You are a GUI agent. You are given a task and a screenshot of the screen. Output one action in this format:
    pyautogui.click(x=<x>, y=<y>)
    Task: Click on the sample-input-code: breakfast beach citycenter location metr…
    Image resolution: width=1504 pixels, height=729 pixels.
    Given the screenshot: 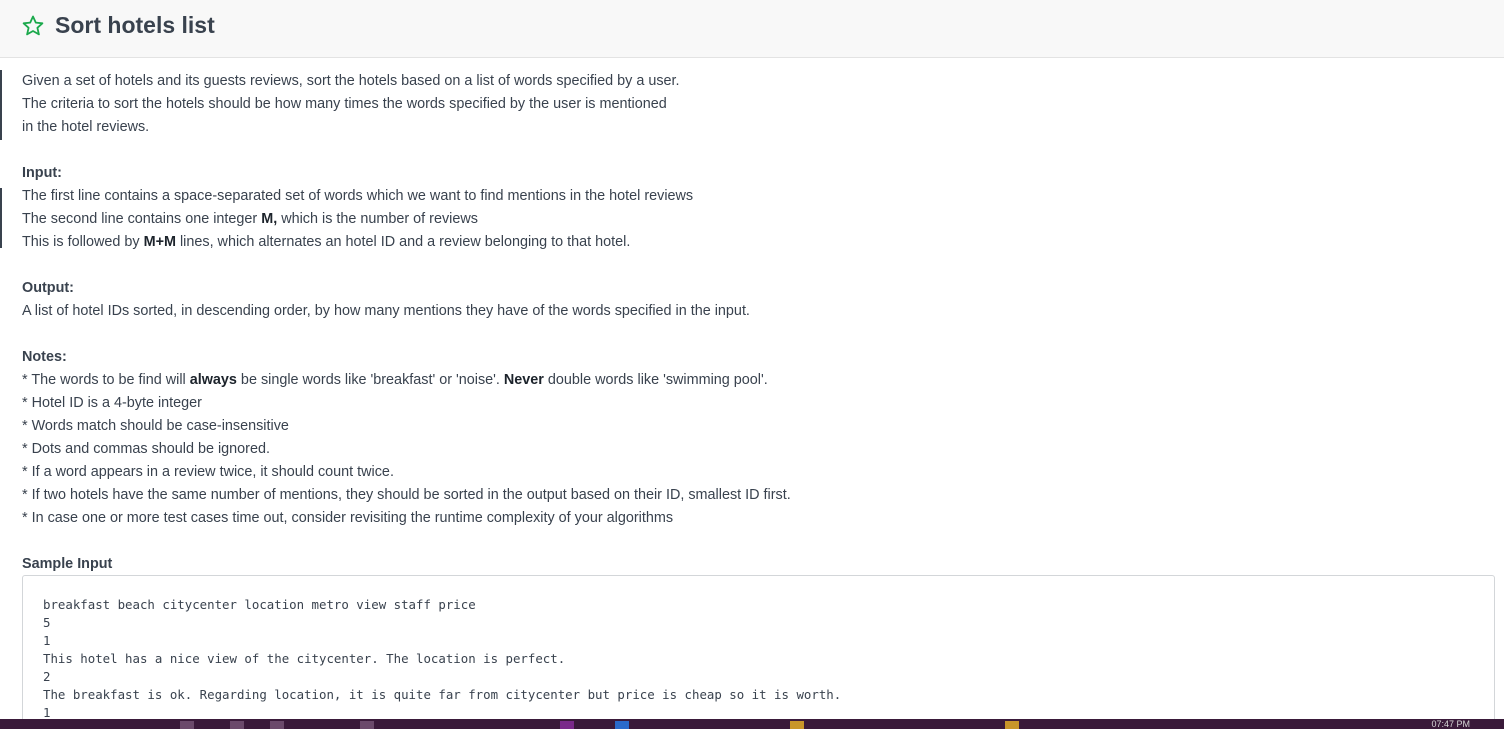 What is the action you would take?
    pyautogui.click(x=442, y=659)
    